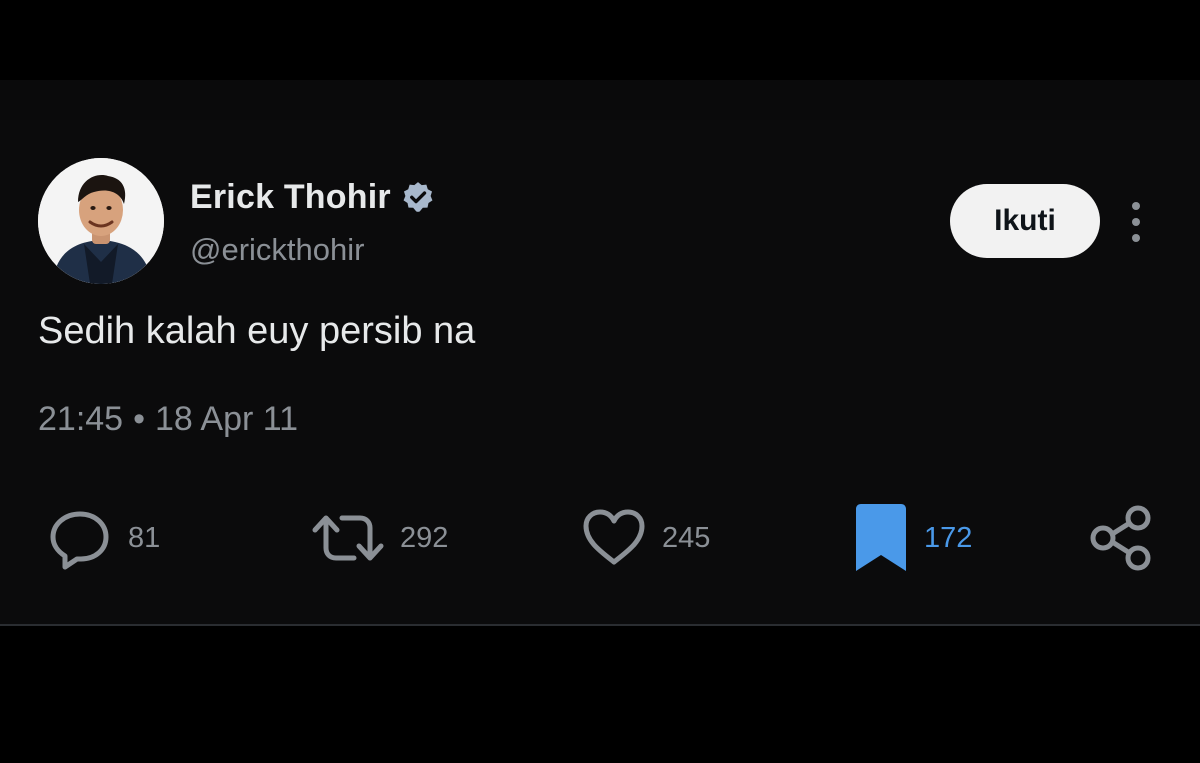 This screenshot has height=763, width=1200. I want to click on timestamp: 21:45 • 18 Apr 11, so click(168, 419).